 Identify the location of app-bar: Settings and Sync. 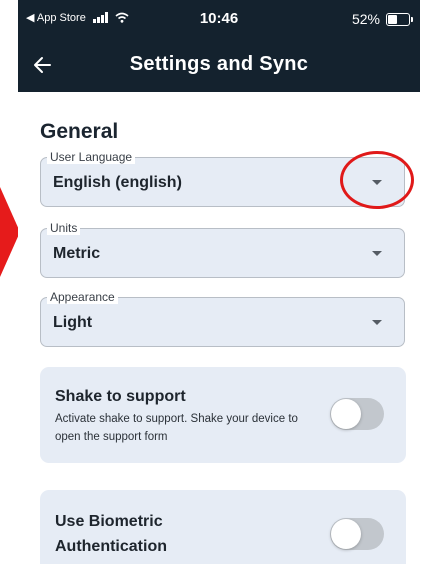
(219, 66).